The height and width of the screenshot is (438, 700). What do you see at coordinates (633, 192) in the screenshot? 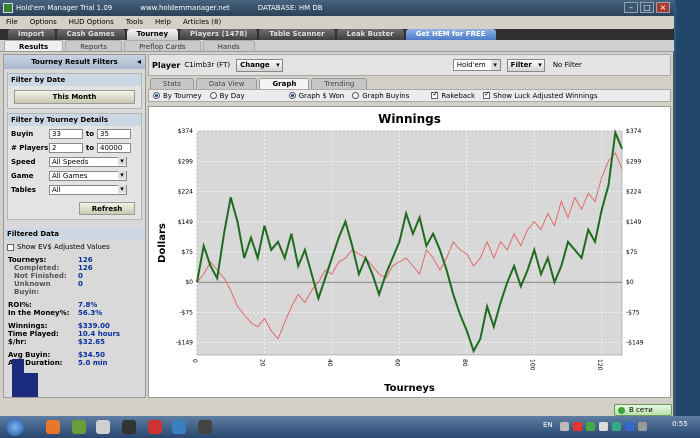
I see `y-tick-label-right: $224` at bounding box center [633, 192].